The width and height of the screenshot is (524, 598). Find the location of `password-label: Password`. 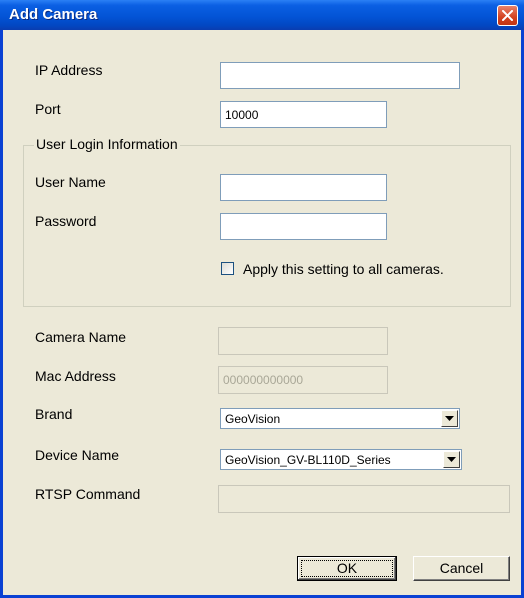

password-label: Password is located at coordinates (66, 221).